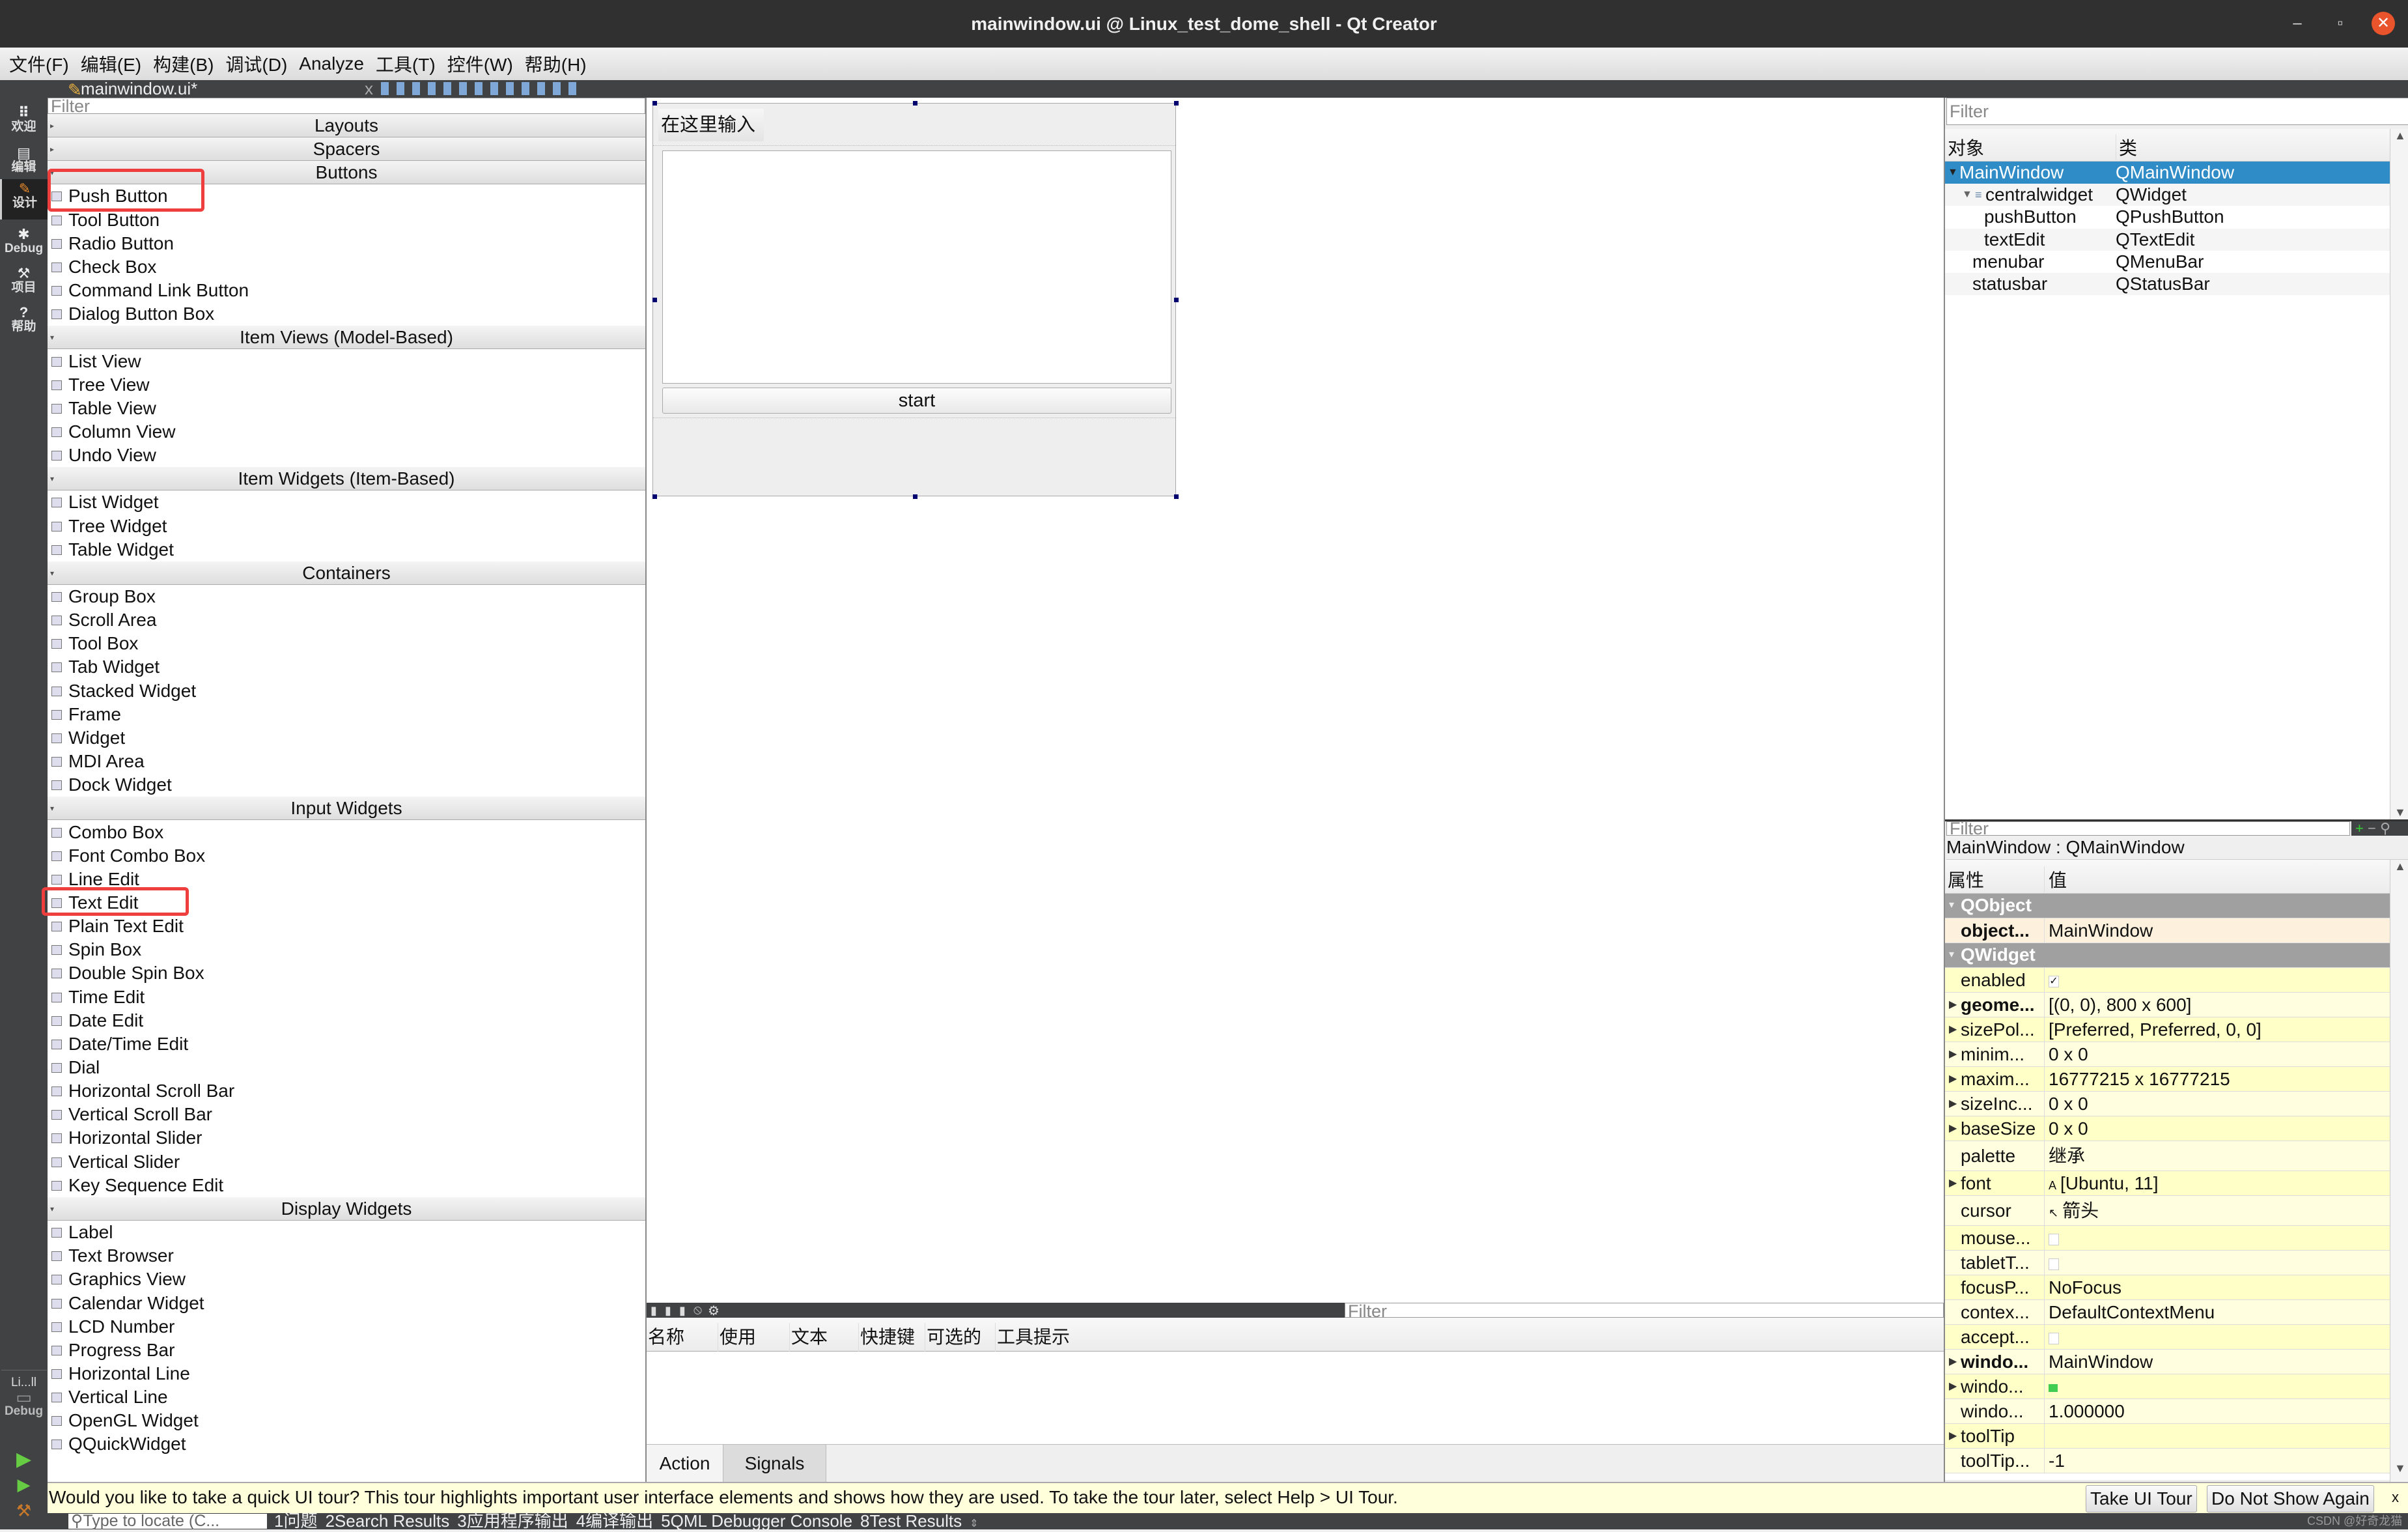 The image size is (2408, 1532). Describe the element at coordinates (2168, 217) in the screenshot. I see `tree-row: pushButton QPushButton` at that location.